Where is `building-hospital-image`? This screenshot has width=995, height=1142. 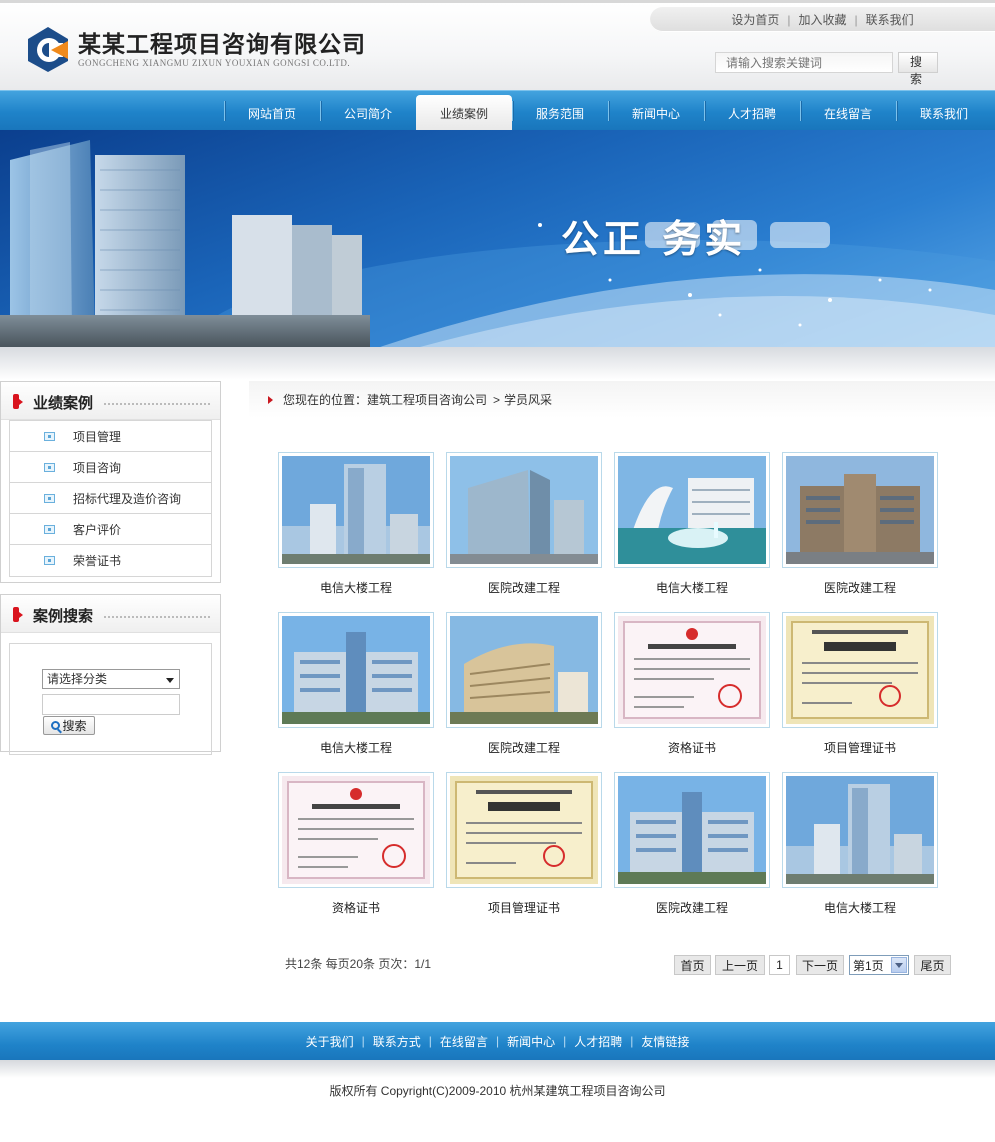
building-hospital-image is located at coordinates (524, 670).